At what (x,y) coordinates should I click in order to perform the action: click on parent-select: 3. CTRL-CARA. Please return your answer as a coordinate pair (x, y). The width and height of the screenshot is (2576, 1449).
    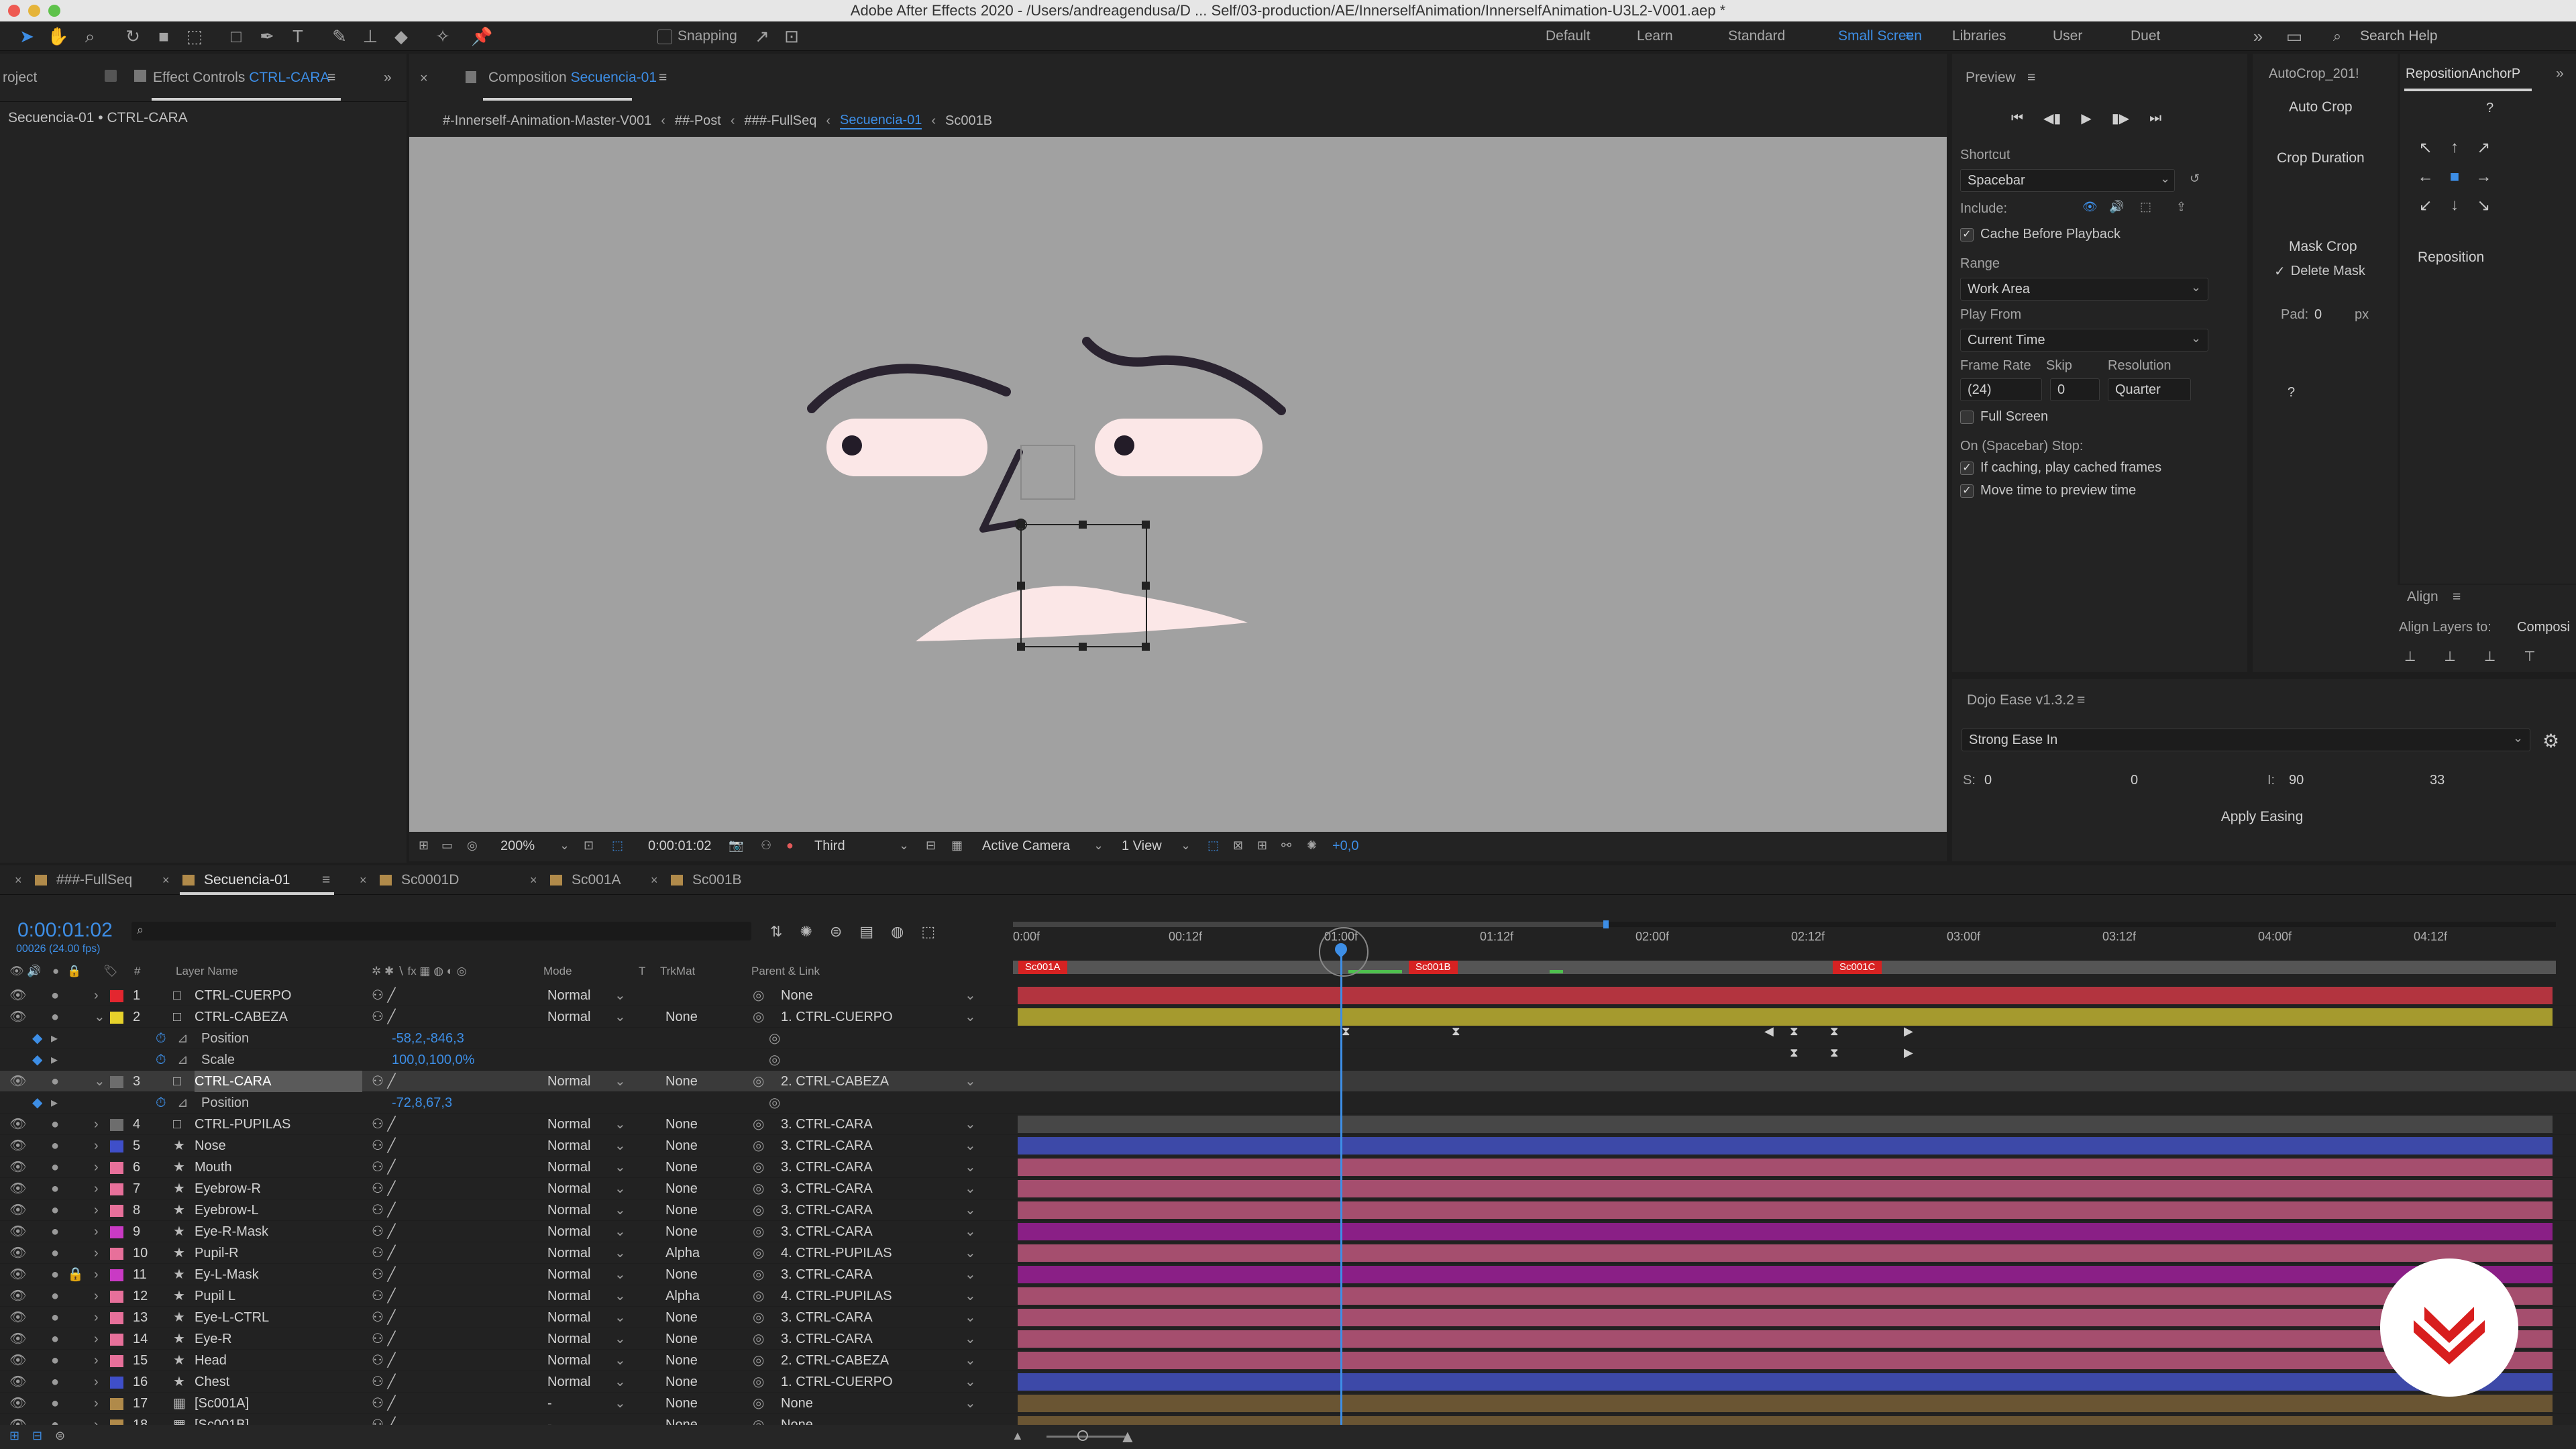
    Looking at the image, I should click on (827, 1124).